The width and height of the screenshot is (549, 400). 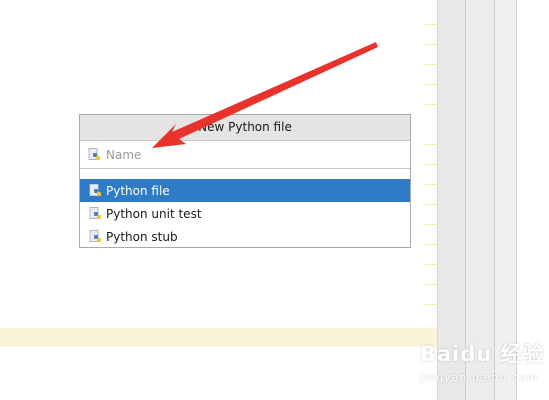 I want to click on baidu-jingyan-watermark: Baidu 经验 jingyan.baidu.com, so click(x=482, y=367).